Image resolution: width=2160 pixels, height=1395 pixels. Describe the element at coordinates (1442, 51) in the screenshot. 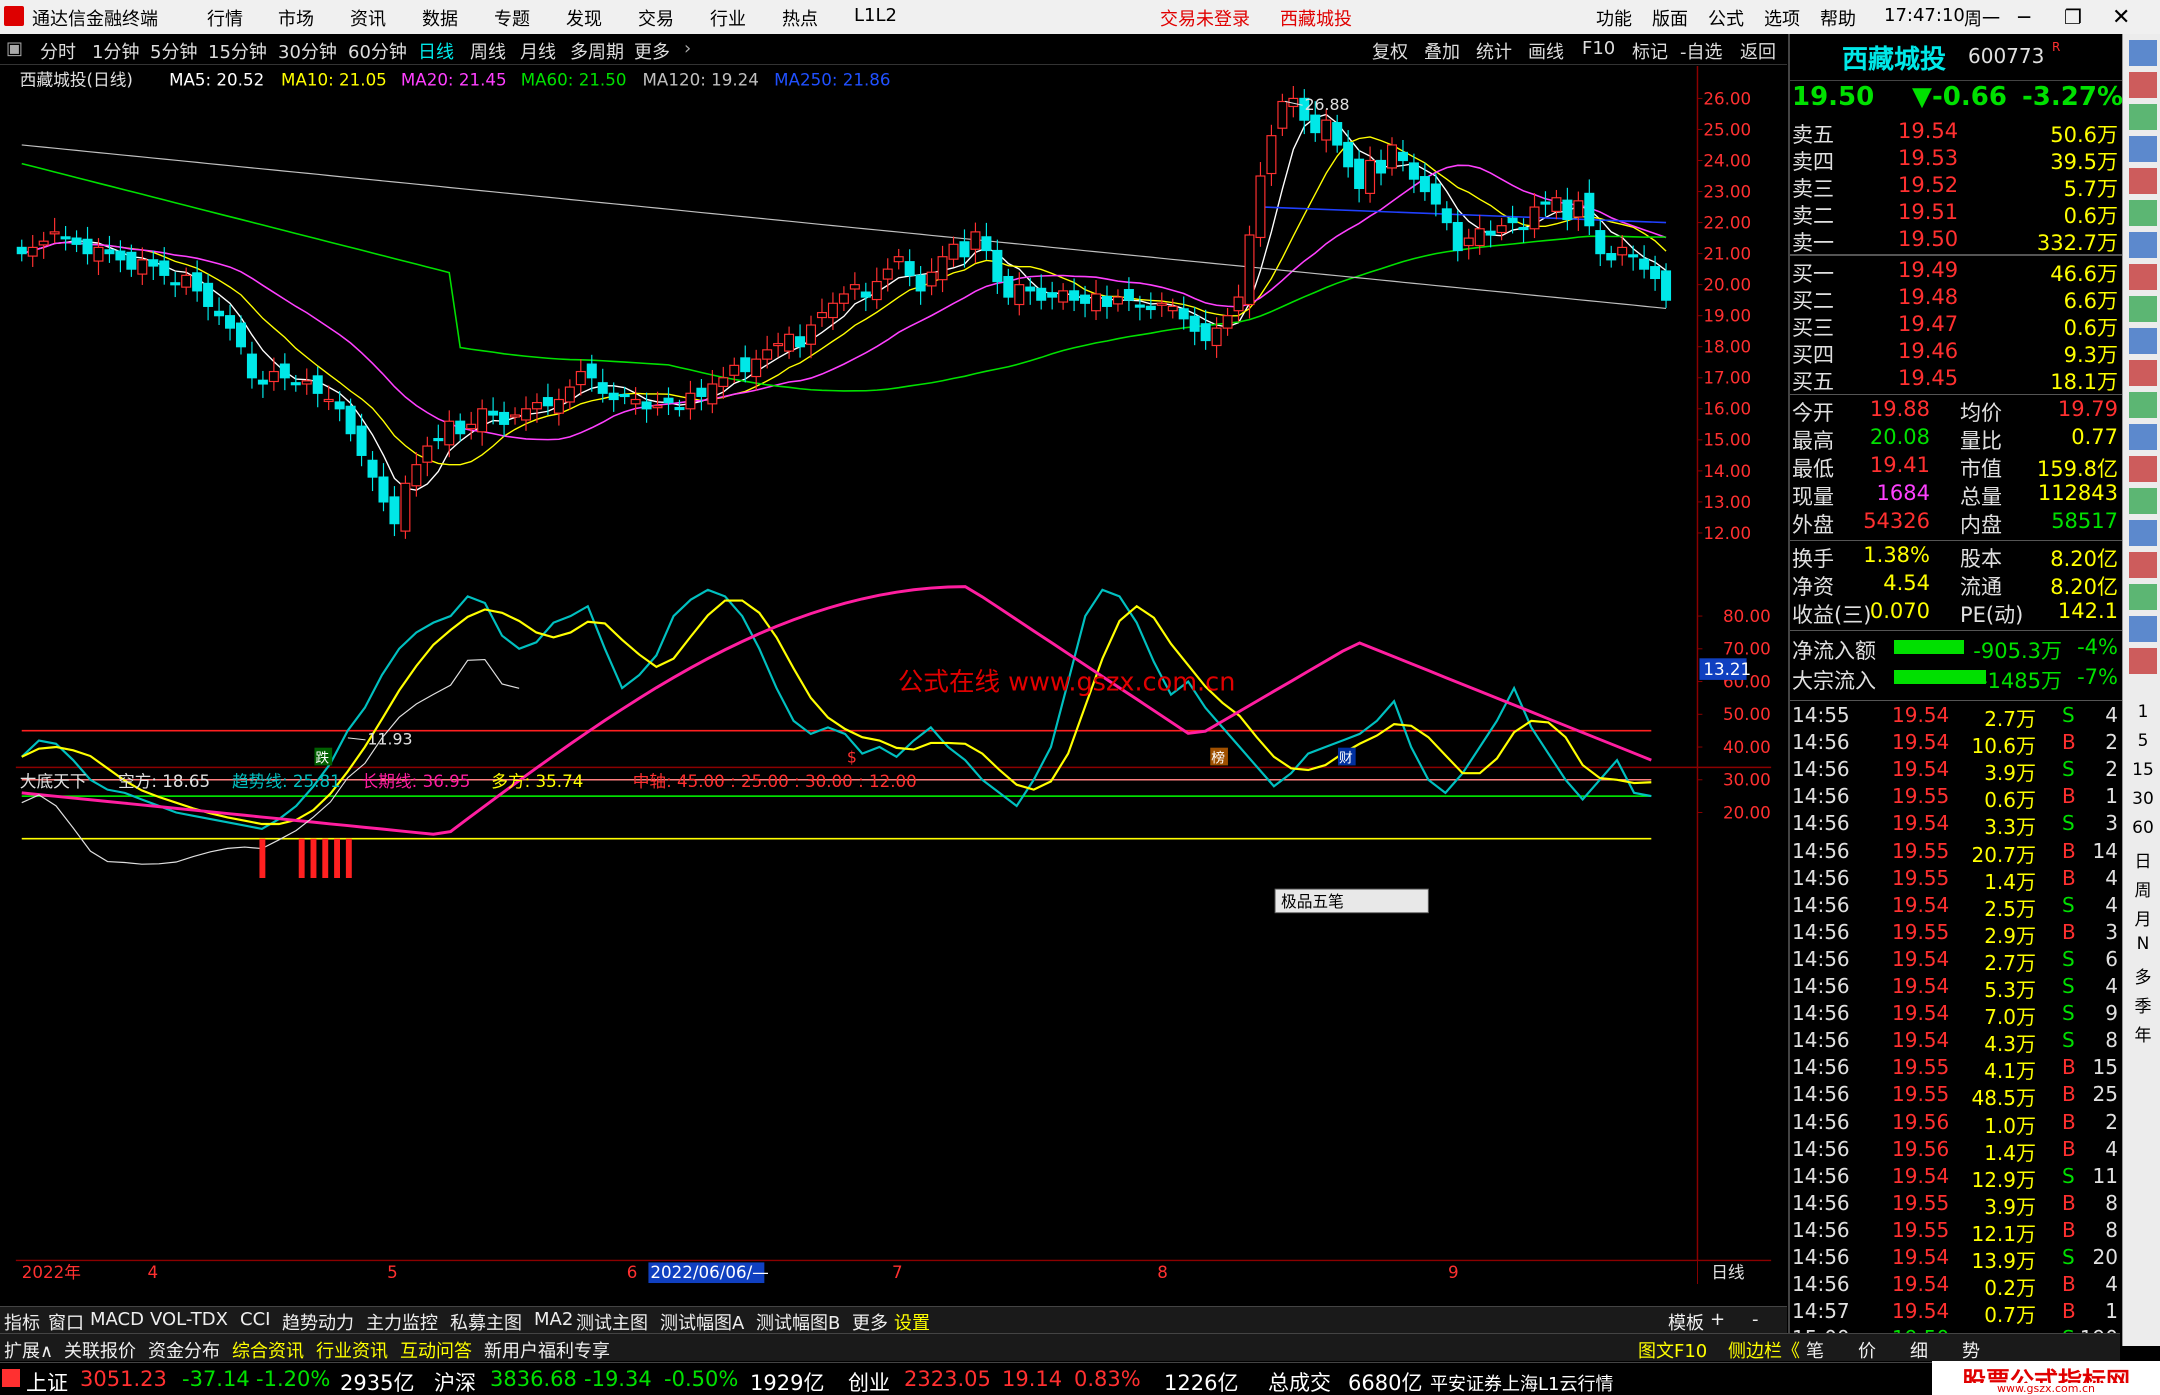

I see `tool-diejia: 叠加` at that location.